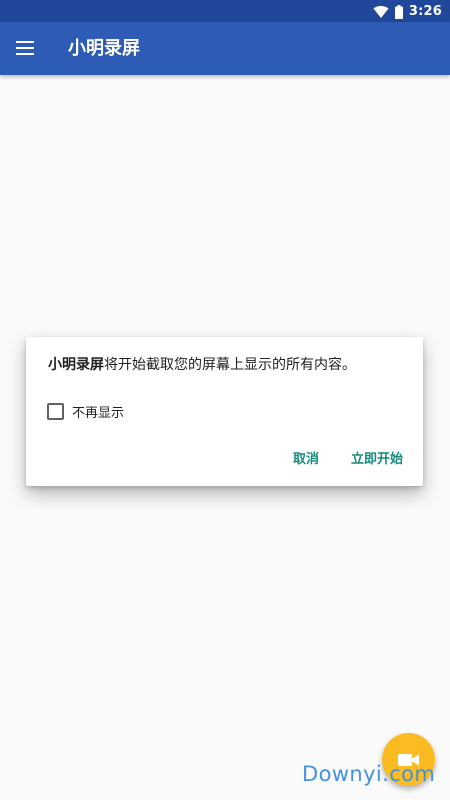 Image resolution: width=450 pixels, height=800 pixels. What do you see at coordinates (398, 11) in the screenshot?
I see `battery-icon` at bounding box center [398, 11].